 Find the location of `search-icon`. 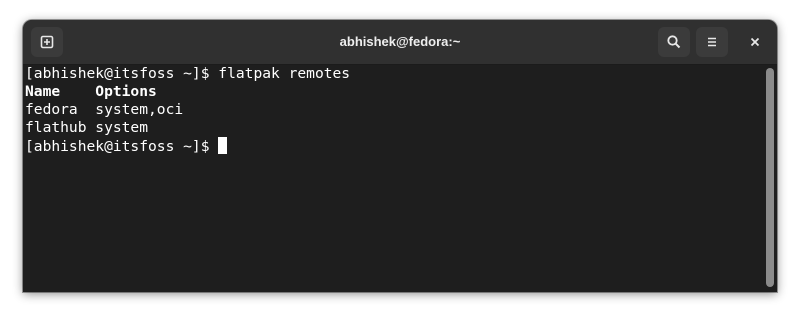

search-icon is located at coordinates (674, 42).